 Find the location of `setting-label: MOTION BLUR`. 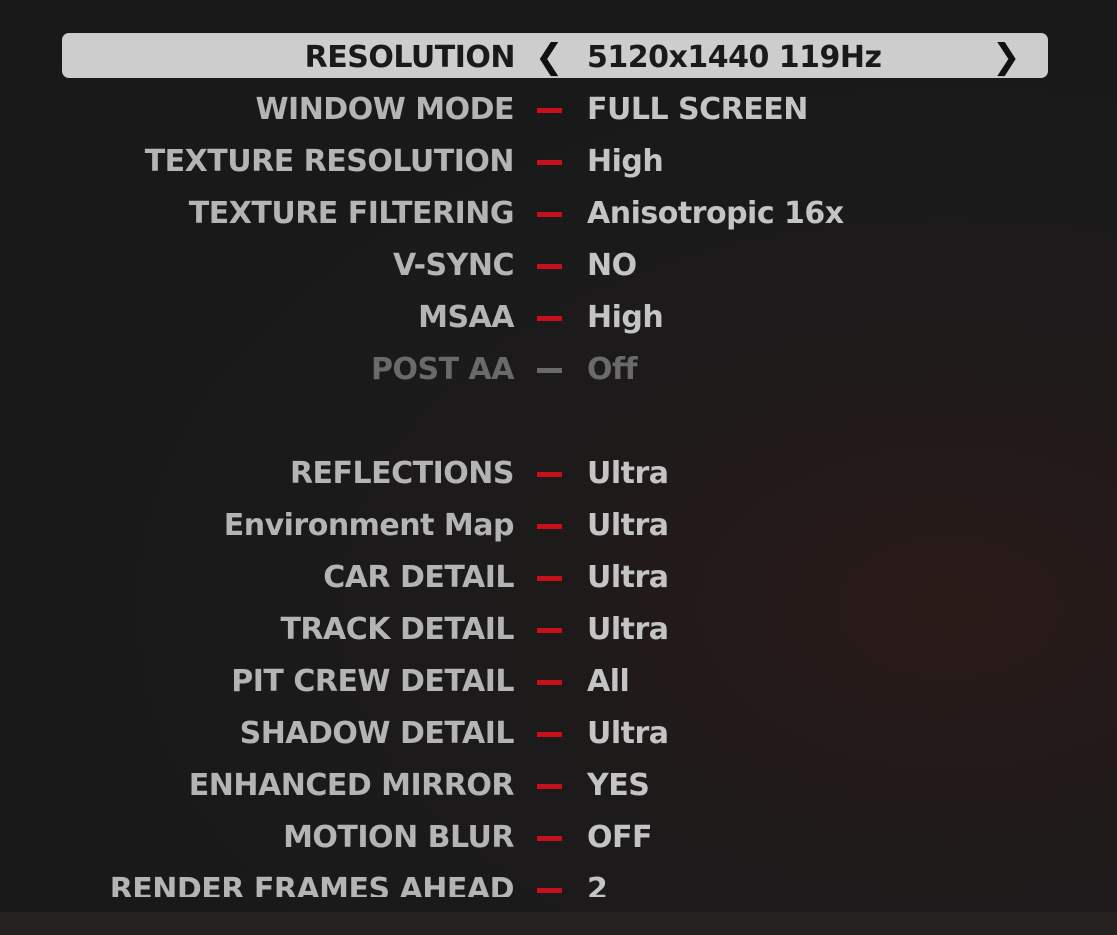

setting-label: MOTION BLUR is located at coordinates (398, 837).